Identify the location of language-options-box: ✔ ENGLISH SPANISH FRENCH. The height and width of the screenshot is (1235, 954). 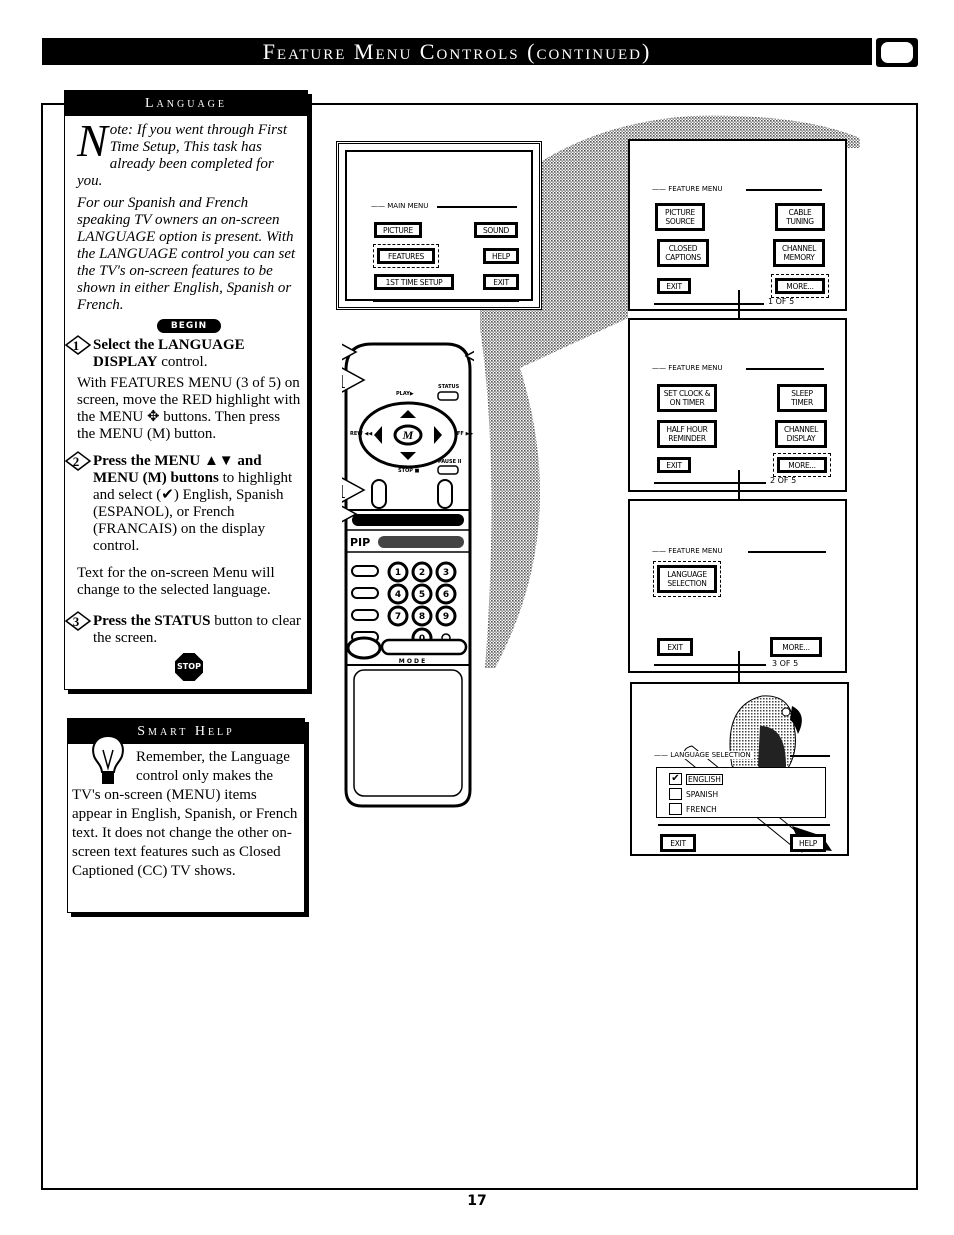
(741, 792).